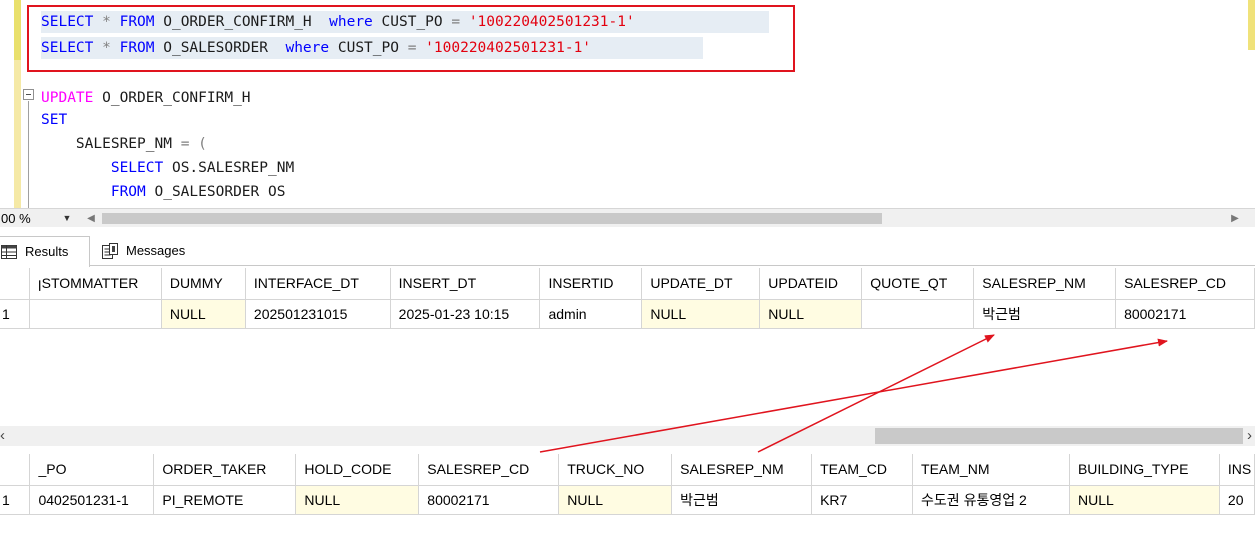 Image resolution: width=1255 pixels, height=557 pixels. What do you see at coordinates (28, 94) in the screenshot?
I see `collapse-icon` at bounding box center [28, 94].